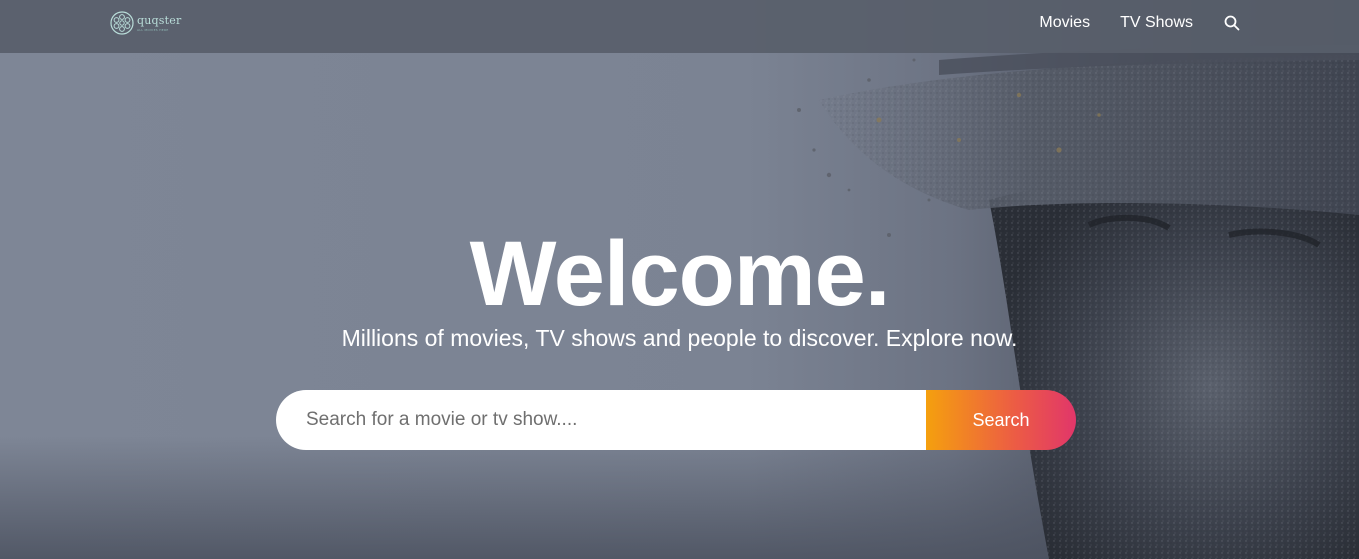 The image size is (1359, 559). I want to click on top-navigation-bar: quqster ALL MOVIES HERE Movies TV Shows, so click(679, 26).